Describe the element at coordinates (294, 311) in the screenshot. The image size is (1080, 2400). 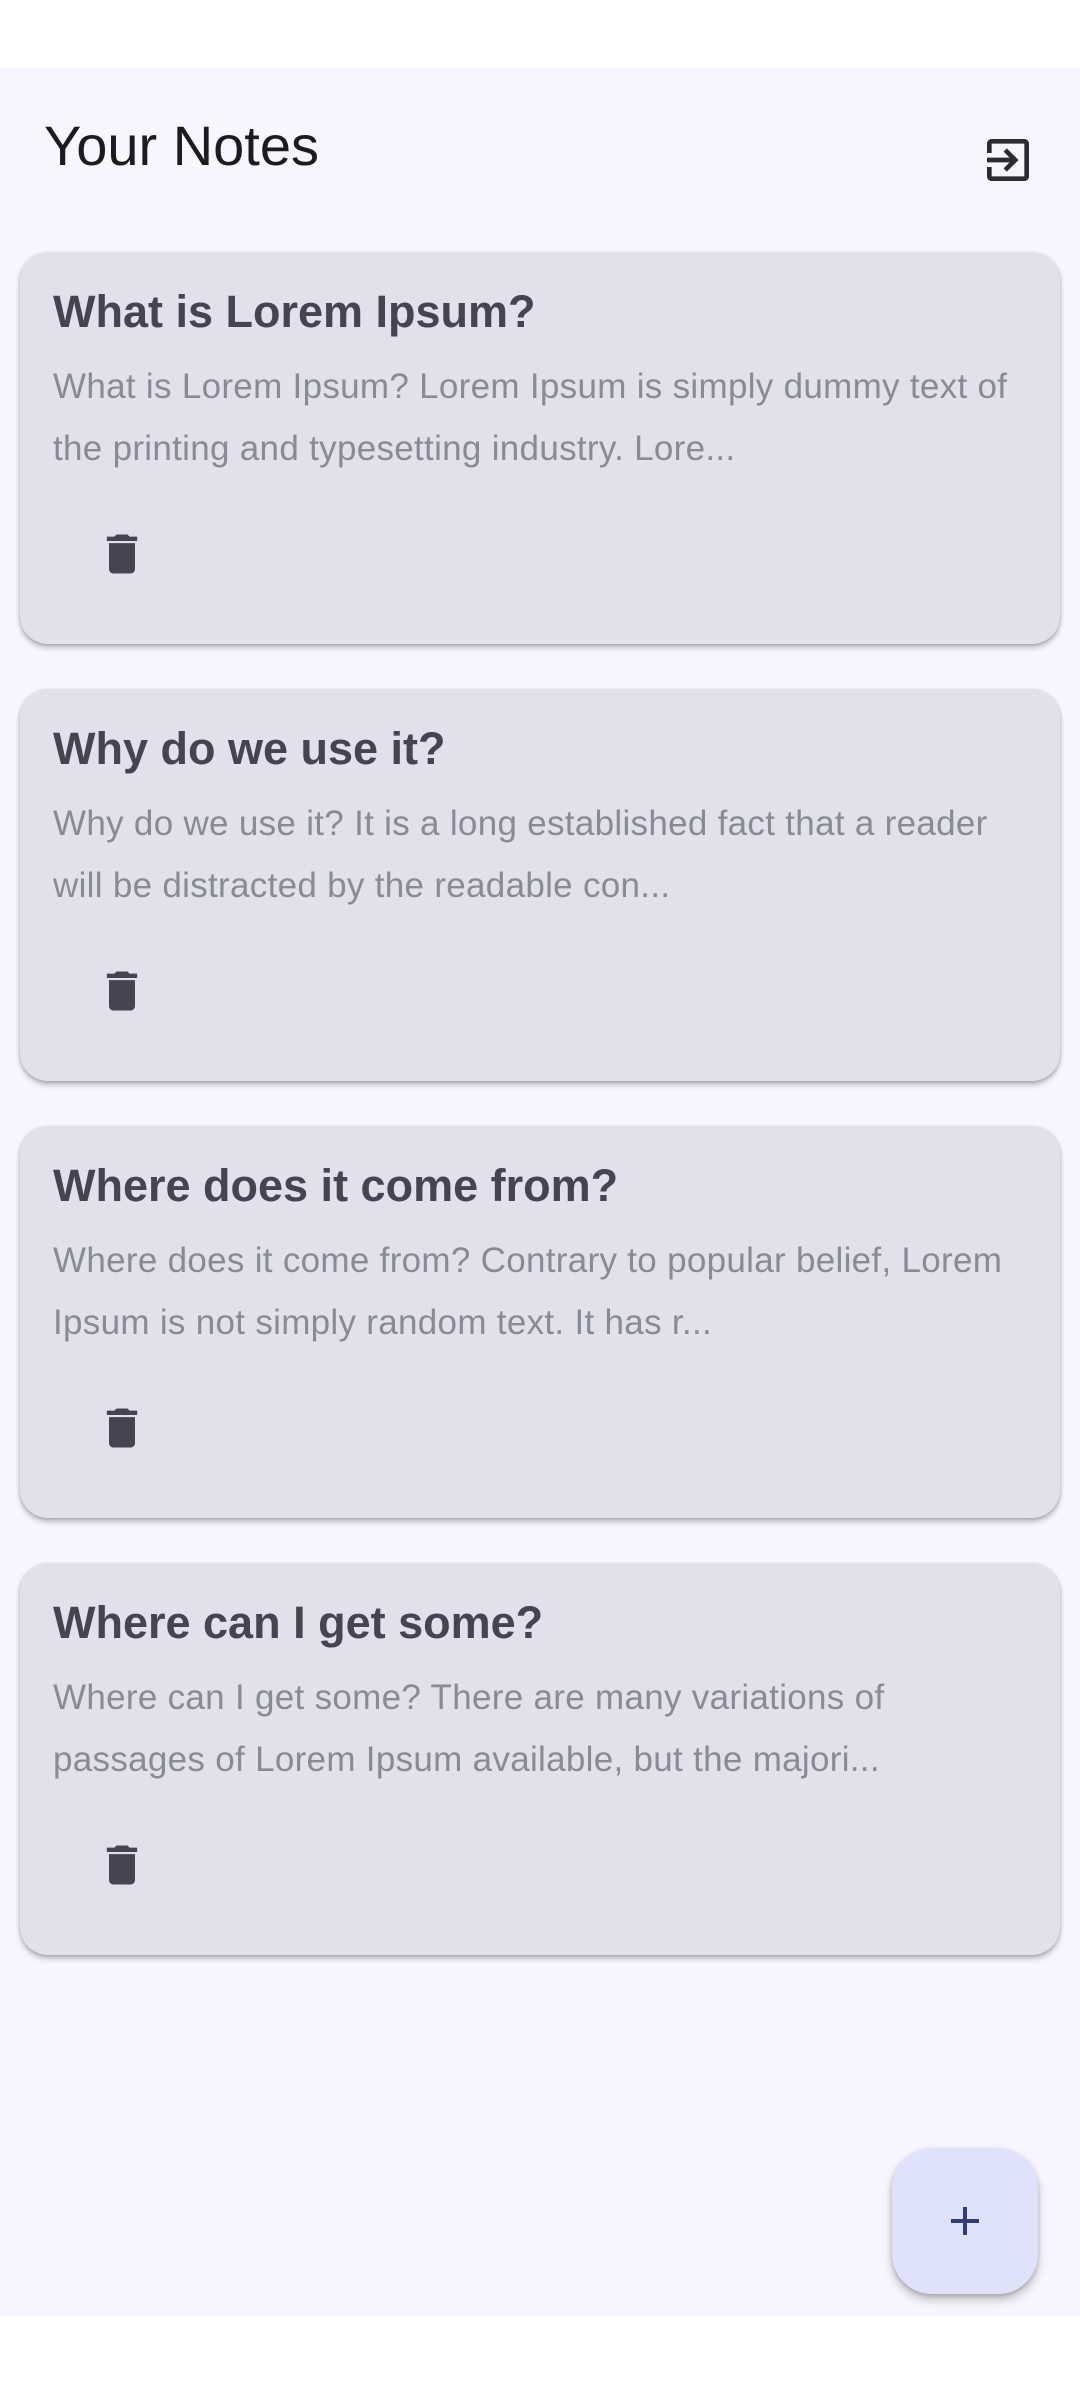
I see `note-title: What is Lorem Ipsum?` at that location.